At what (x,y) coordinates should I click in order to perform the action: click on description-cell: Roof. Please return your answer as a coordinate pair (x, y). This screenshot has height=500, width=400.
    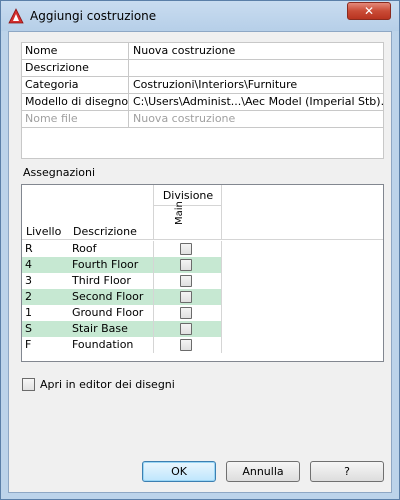
    Looking at the image, I should click on (111, 249).